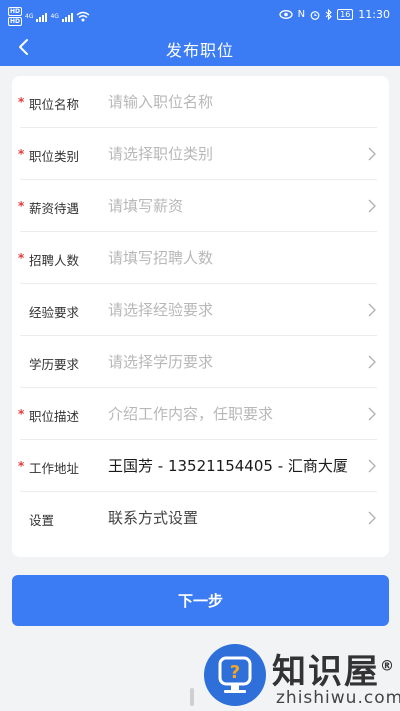 The image size is (400, 711). I want to click on address-select: 王国芳 - 13521154405 - 汇商大厦, so click(239, 465).